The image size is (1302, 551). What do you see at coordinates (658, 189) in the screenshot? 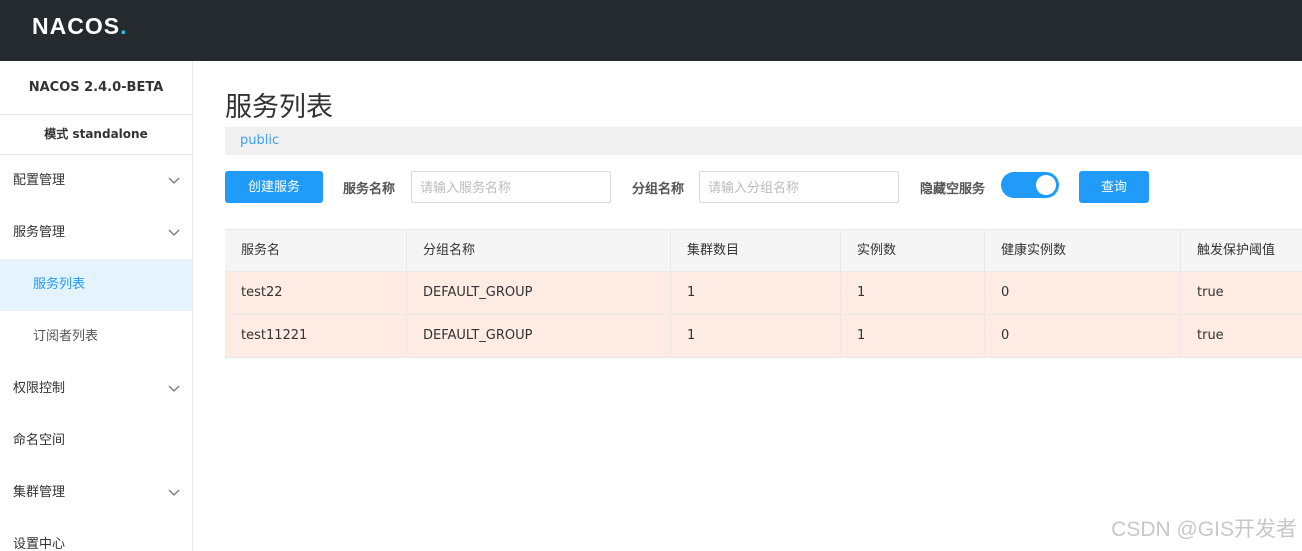
I see `group-name-label: 分组名称` at bounding box center [658, 189].